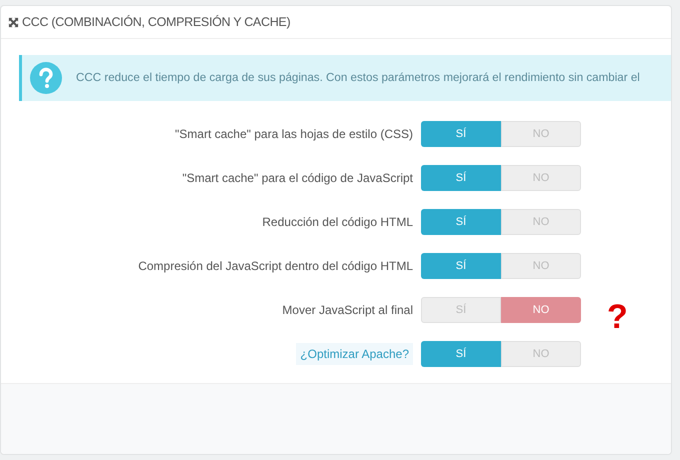 The height and width of the screenshot is (460, 680). What do you see at coordinates (358, 78) in the screenshot?
I see `alert-text: CCC reduce el tiempo de carga de sus páginas. Con estos parámetros mejorará el rendimiento sin cambiar el` at bounding box center [358, 78].